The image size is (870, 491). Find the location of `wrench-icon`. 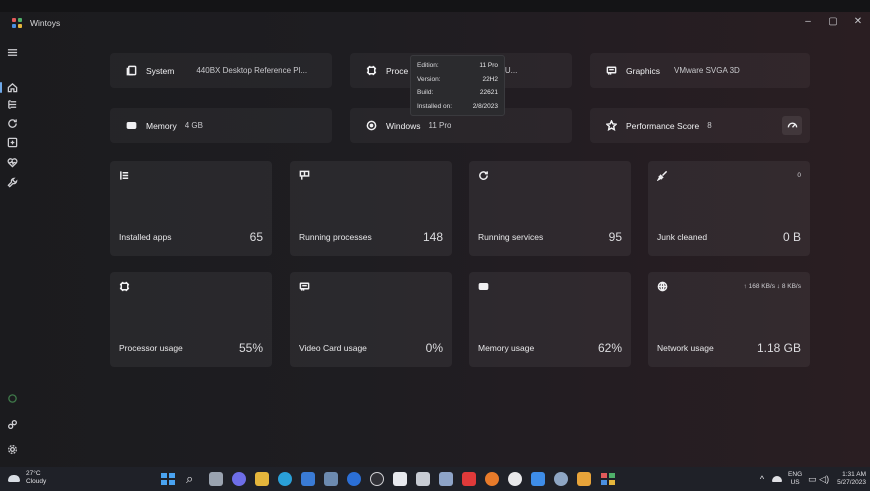

wrench-icon is located at coordinates (12, 182).